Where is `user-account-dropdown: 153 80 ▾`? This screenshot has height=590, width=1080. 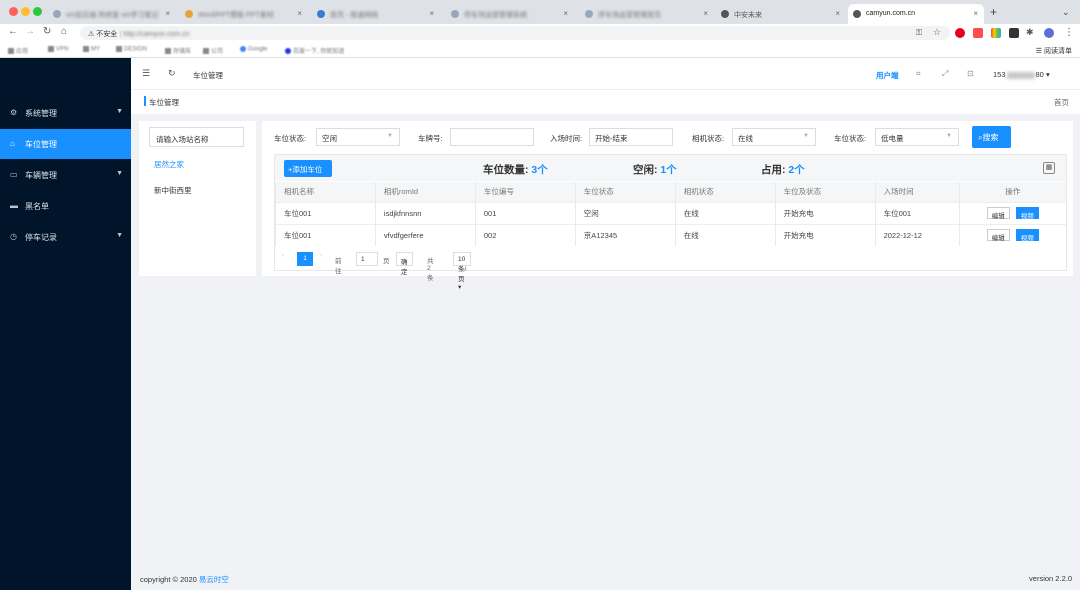
user-account-dropdown: 153 80 ▾ is located at coordinates (1021, 74).